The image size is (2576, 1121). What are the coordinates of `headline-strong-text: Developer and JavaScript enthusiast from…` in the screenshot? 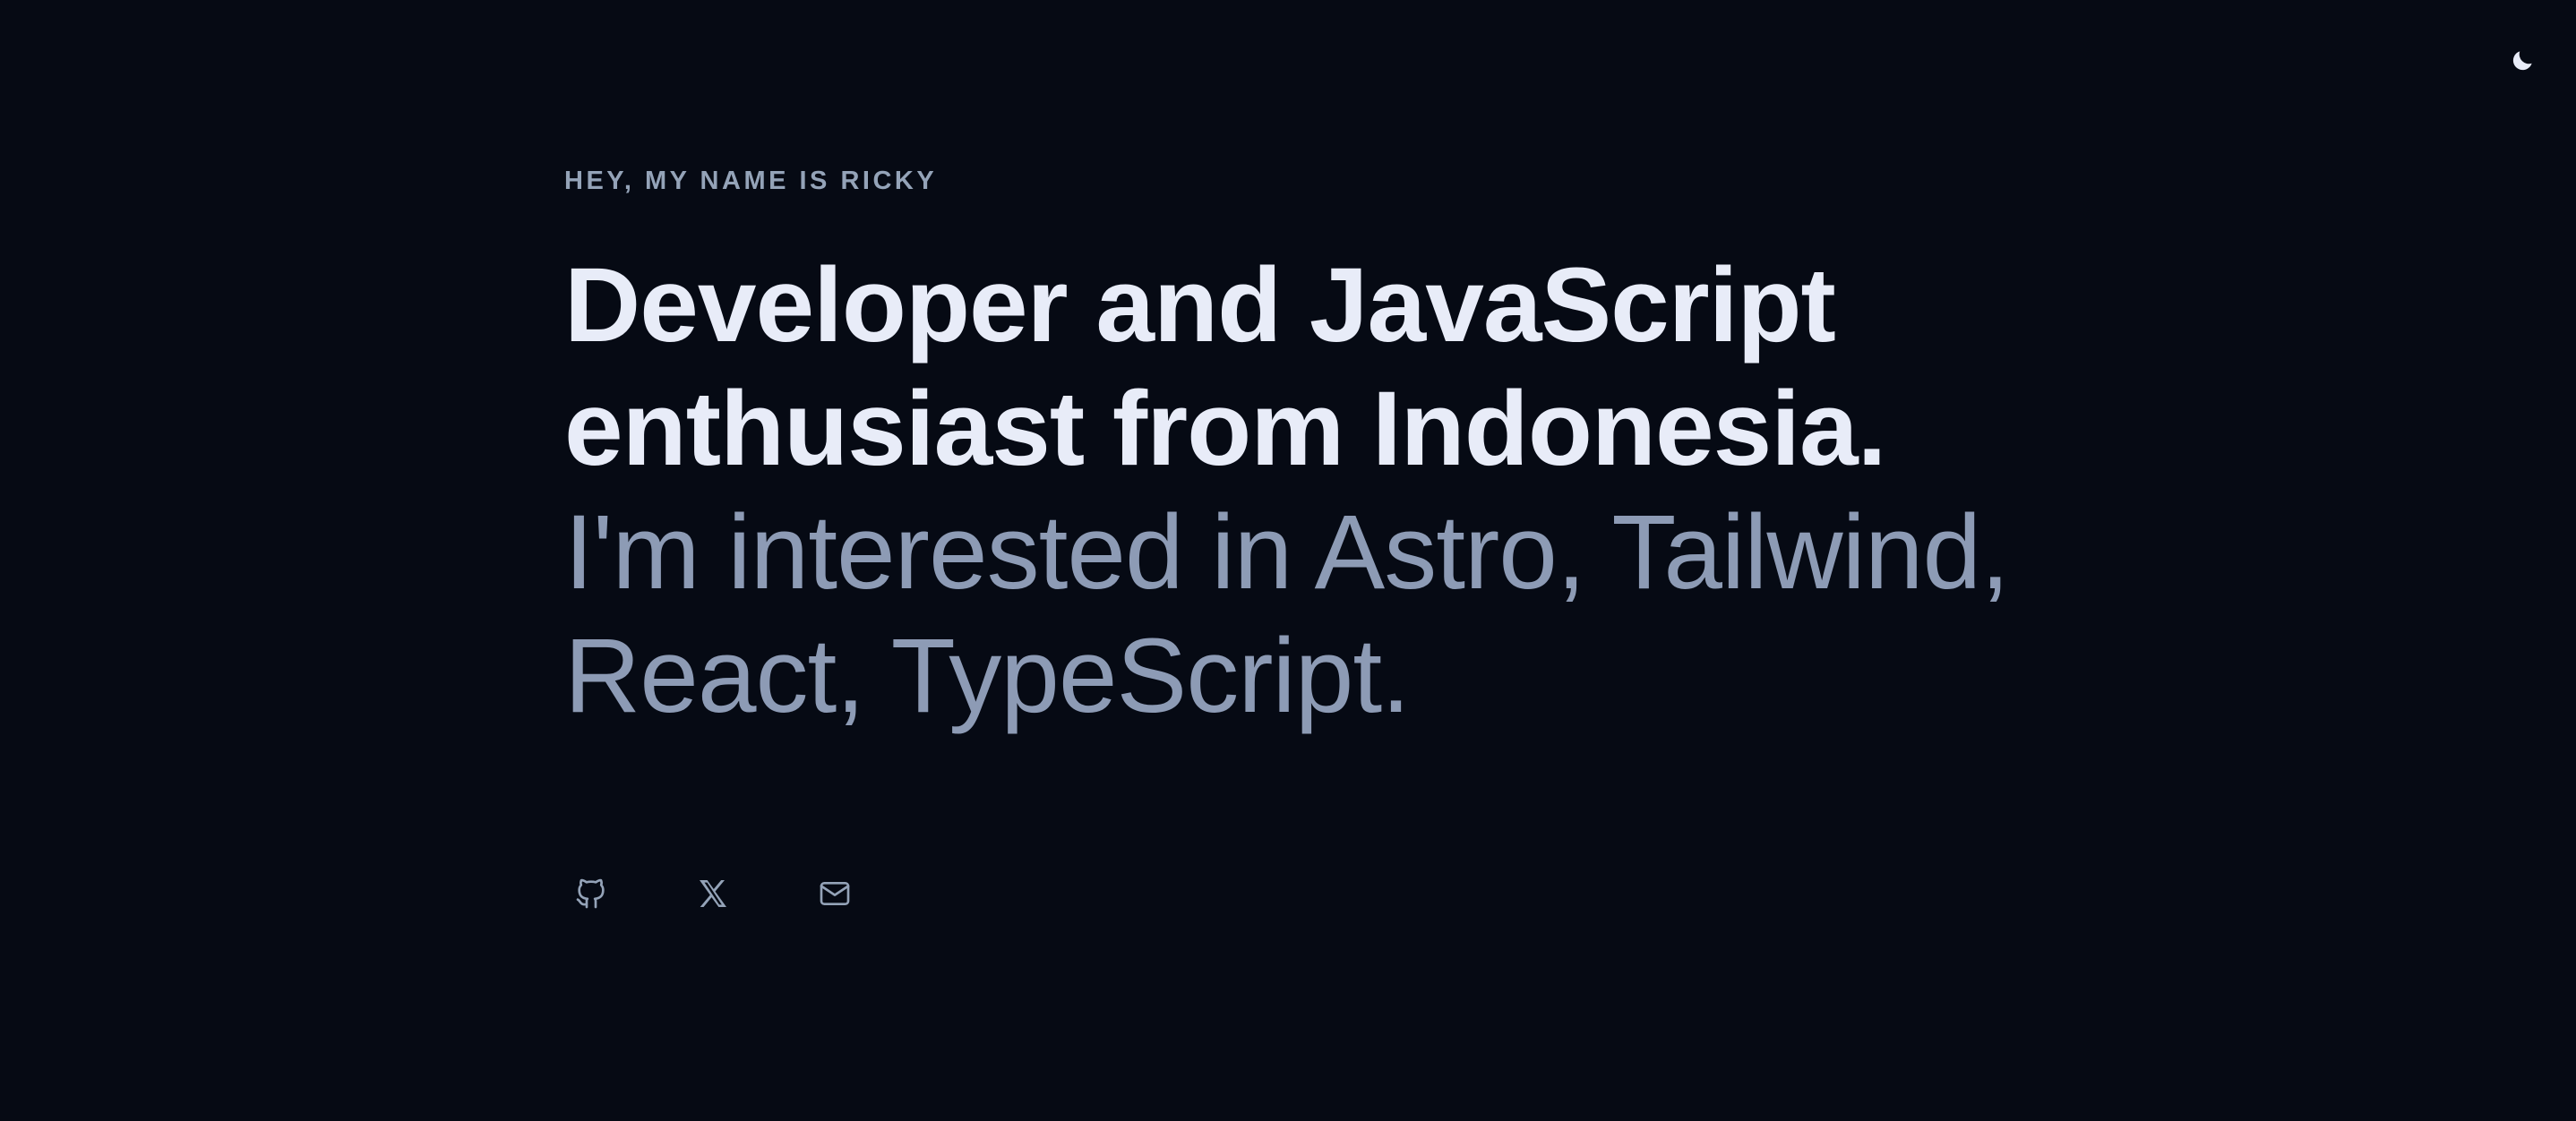 It's located at (1225, 367).